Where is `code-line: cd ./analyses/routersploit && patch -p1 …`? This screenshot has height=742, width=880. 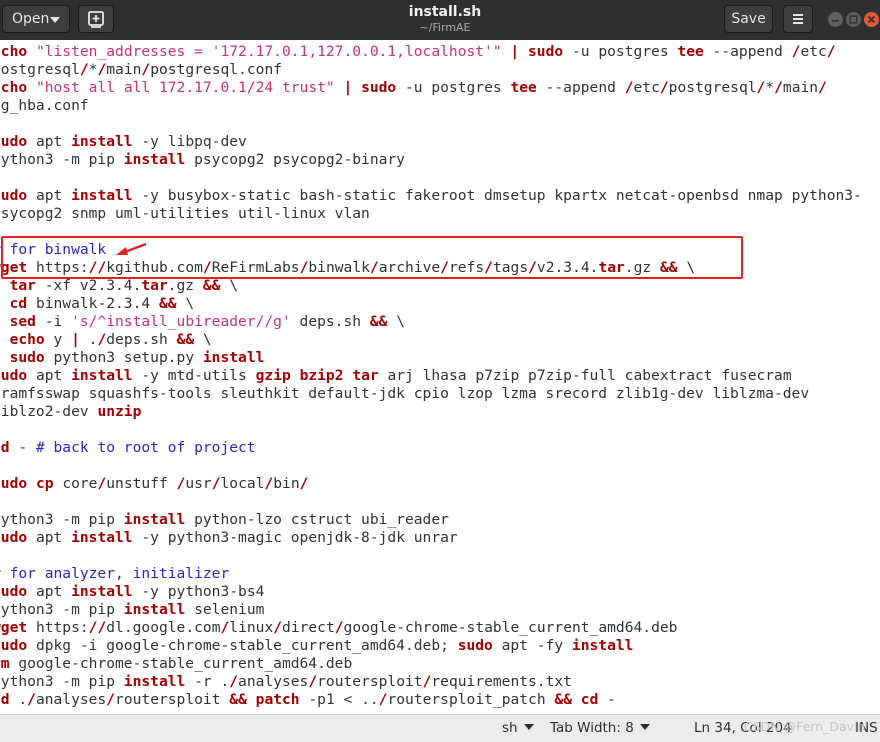
code-line: cd ./analyses/routersploit && patch -p1 … is located at coordinates (308, 699).